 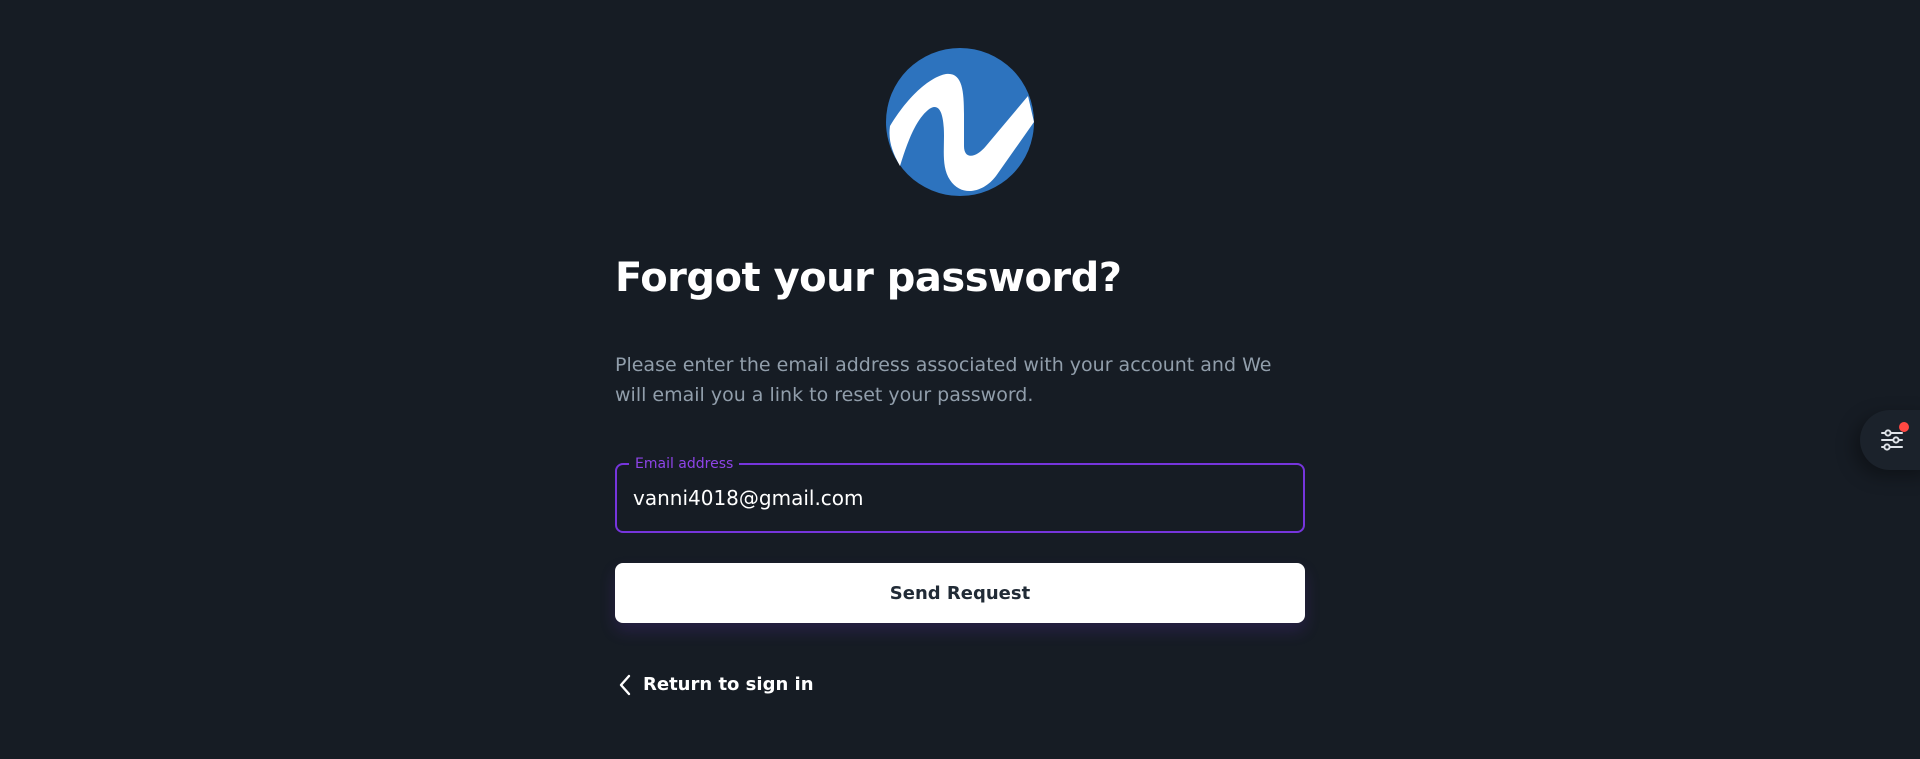 I want to click on brand-logo, so click(x=960, y=122).